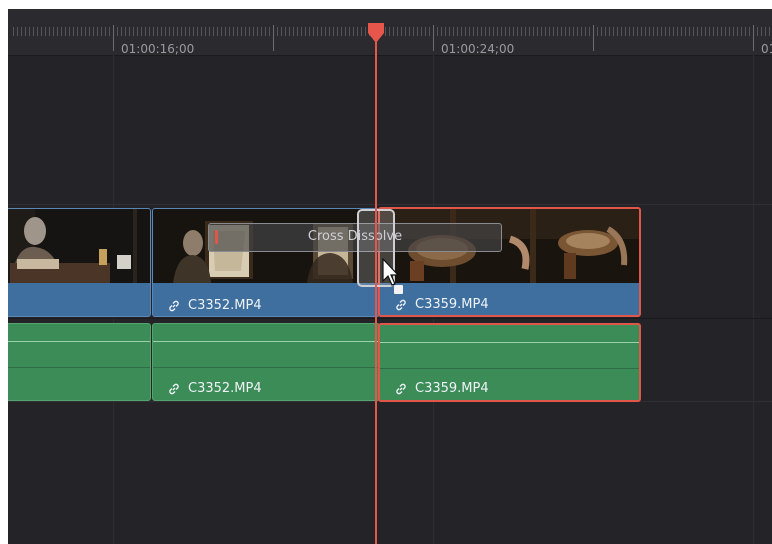 The image size is (772, 544). Describe the element at coordinates (376, 284) in the screenshot. I see `playhead-line` at that location.